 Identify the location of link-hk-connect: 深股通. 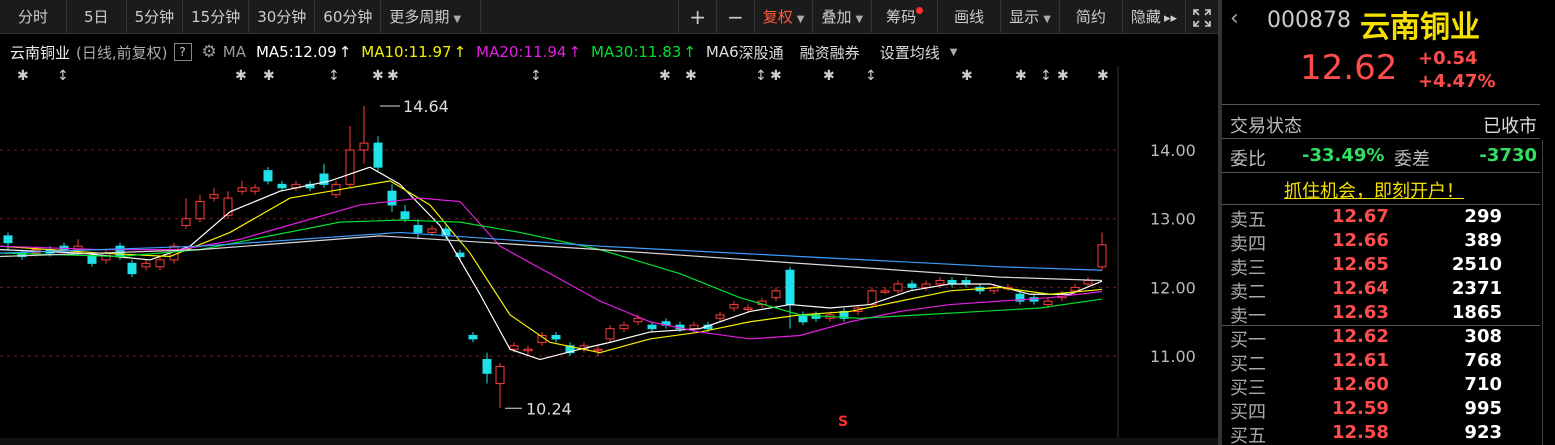
(761, 52).